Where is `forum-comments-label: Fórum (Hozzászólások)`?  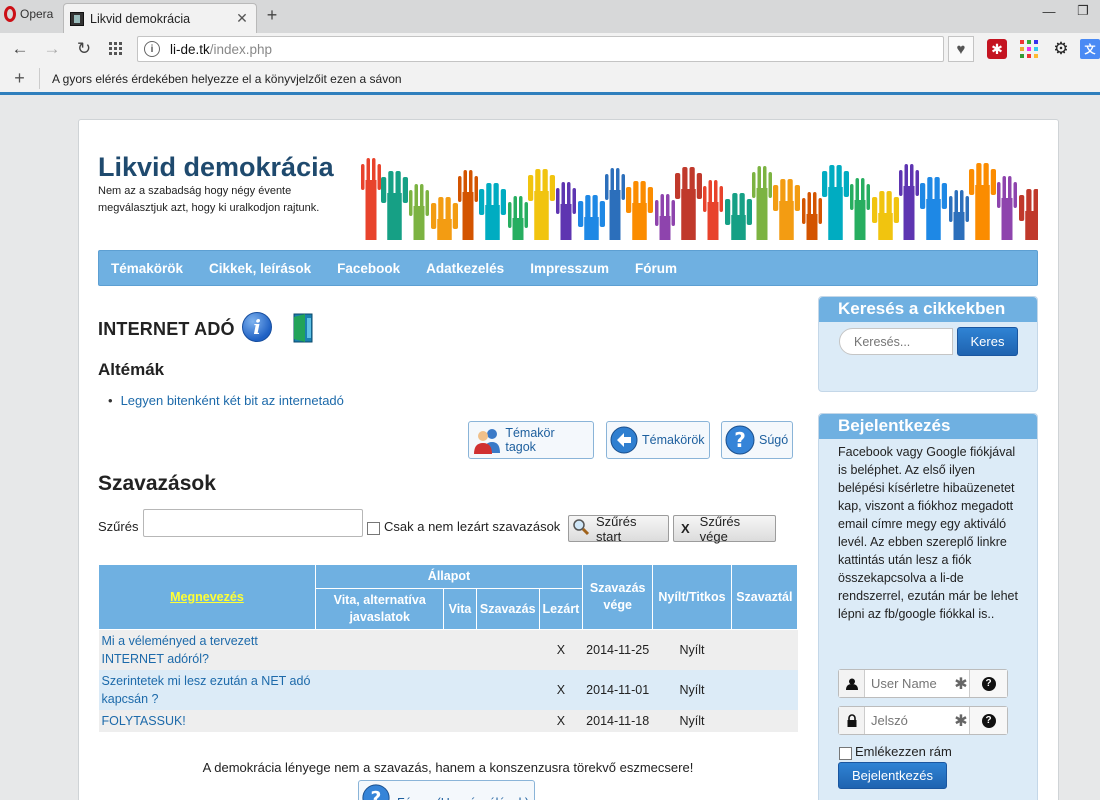 forum-comments-label: Fórum (Hozzászólások) is located at coordinates (463, 791).